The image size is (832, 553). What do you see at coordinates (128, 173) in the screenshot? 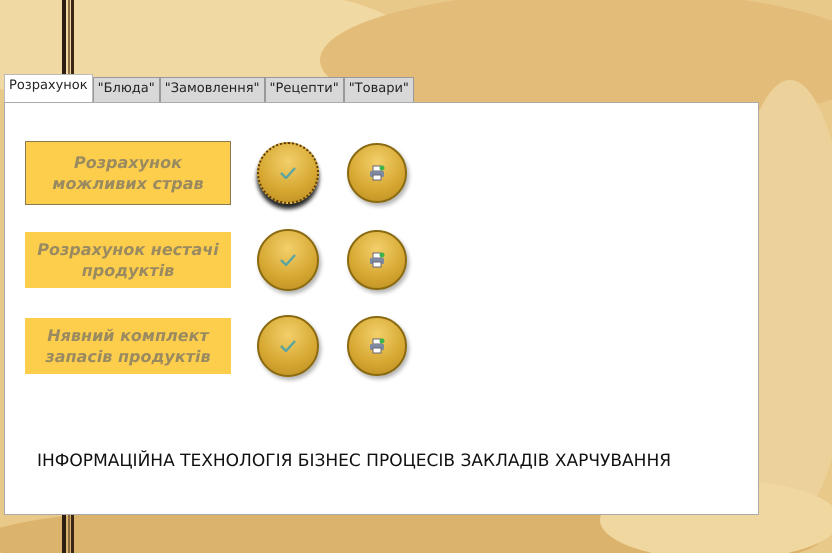
I see `action-label: Розрахунок можливих страв` at bounding box center [128, 173].